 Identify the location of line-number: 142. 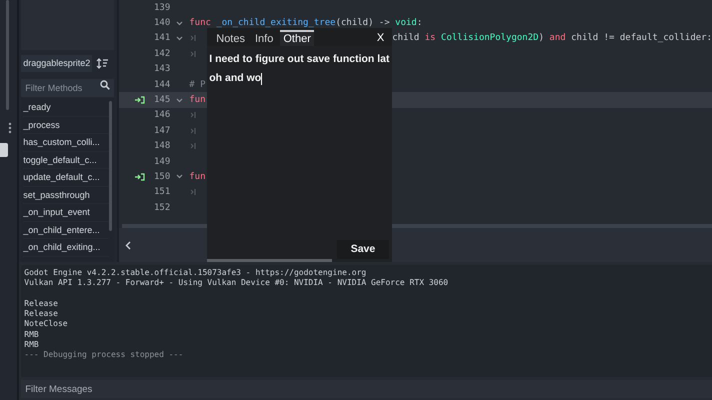
(161, 53).